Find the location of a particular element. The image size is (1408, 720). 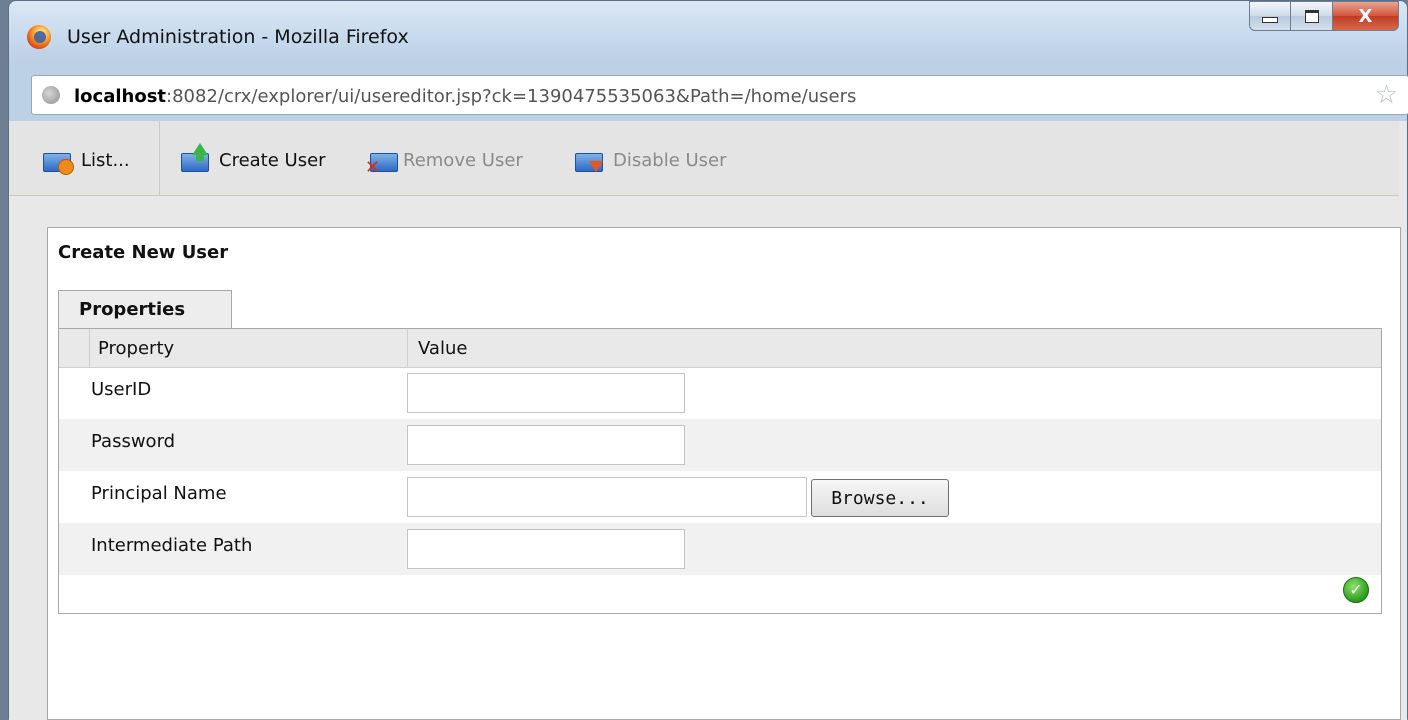

password-input is located at coordinates (546, 445).